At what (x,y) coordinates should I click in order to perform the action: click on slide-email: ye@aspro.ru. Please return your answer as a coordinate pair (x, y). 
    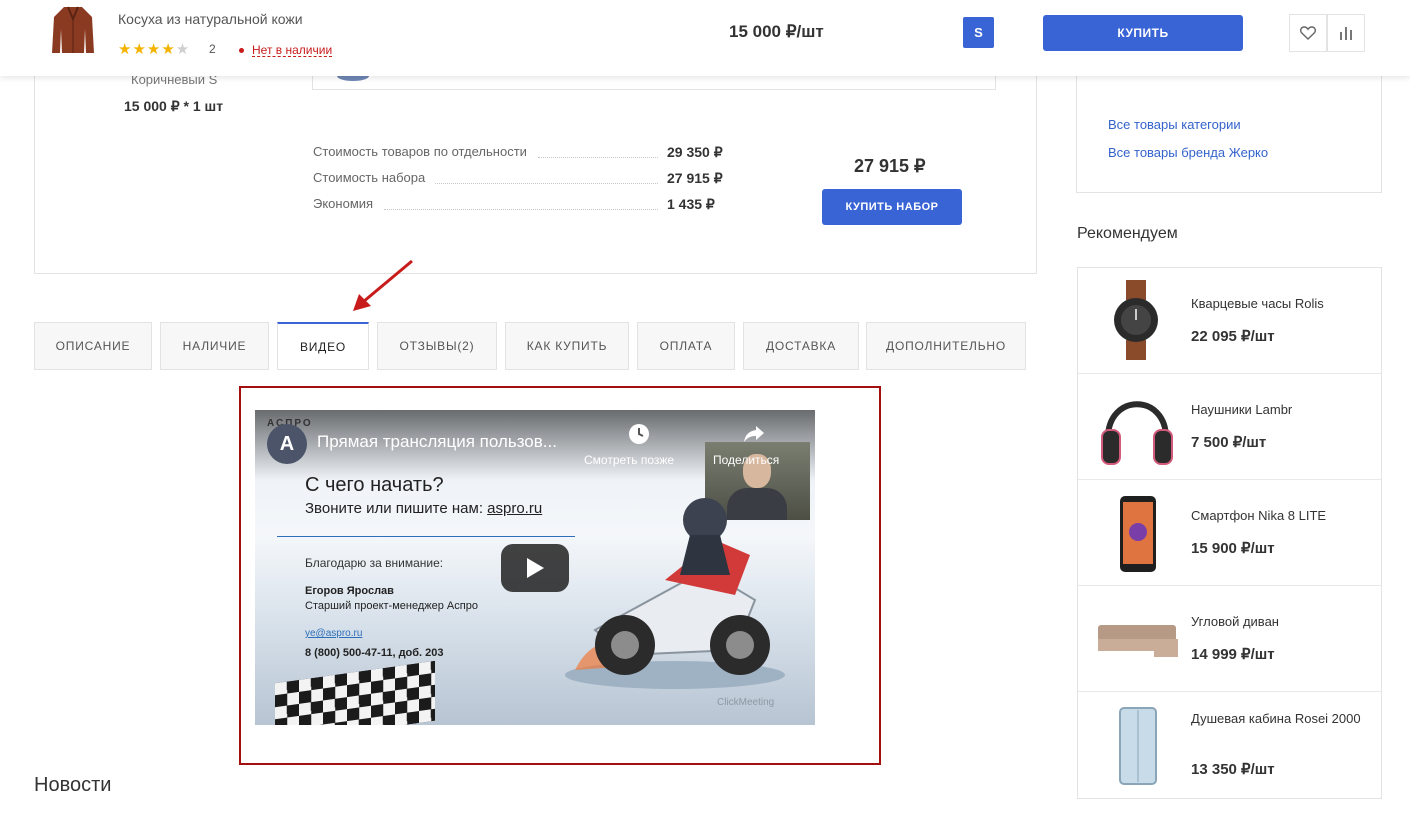
    Looking at the image, I should click on (334, 633).